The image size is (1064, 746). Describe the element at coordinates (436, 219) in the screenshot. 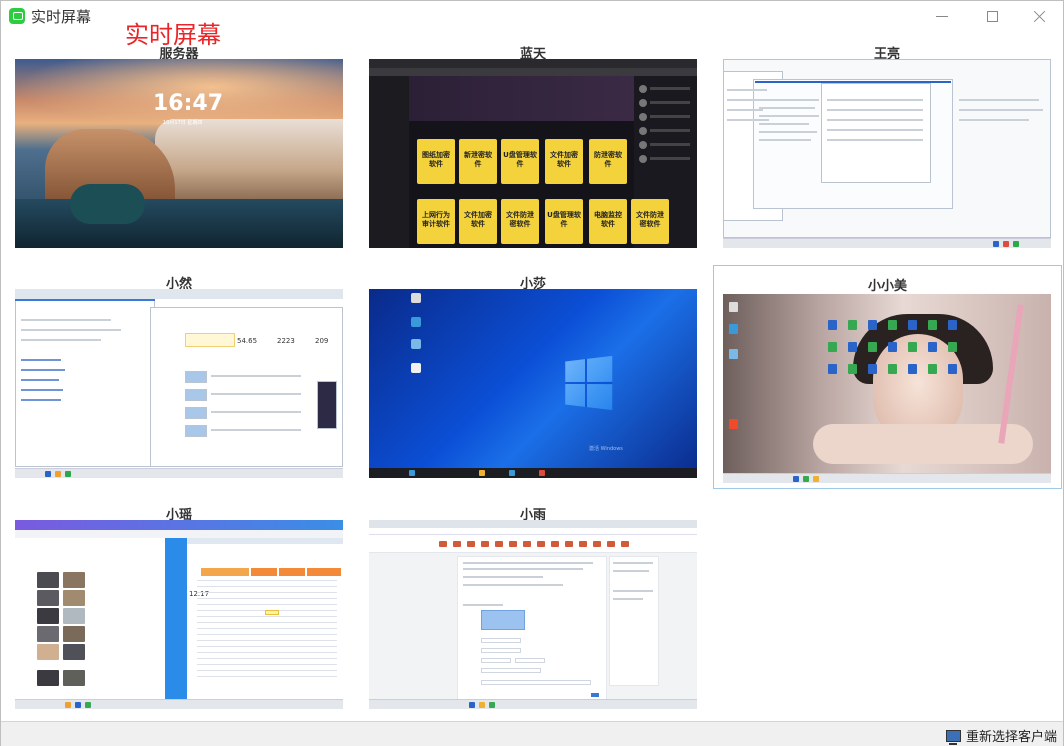

I see `tile-label: 上网行为审计软件` at that location.